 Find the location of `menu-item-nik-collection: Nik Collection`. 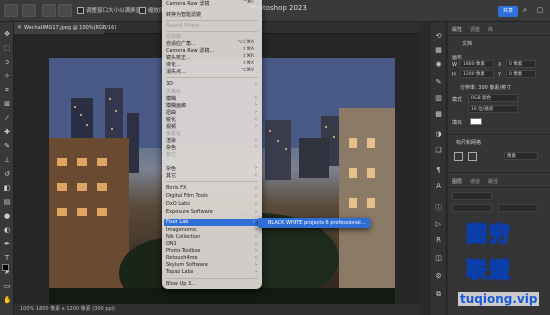

menu-item-nik-collection: Nik Collection is located at coordinates (183, 237).